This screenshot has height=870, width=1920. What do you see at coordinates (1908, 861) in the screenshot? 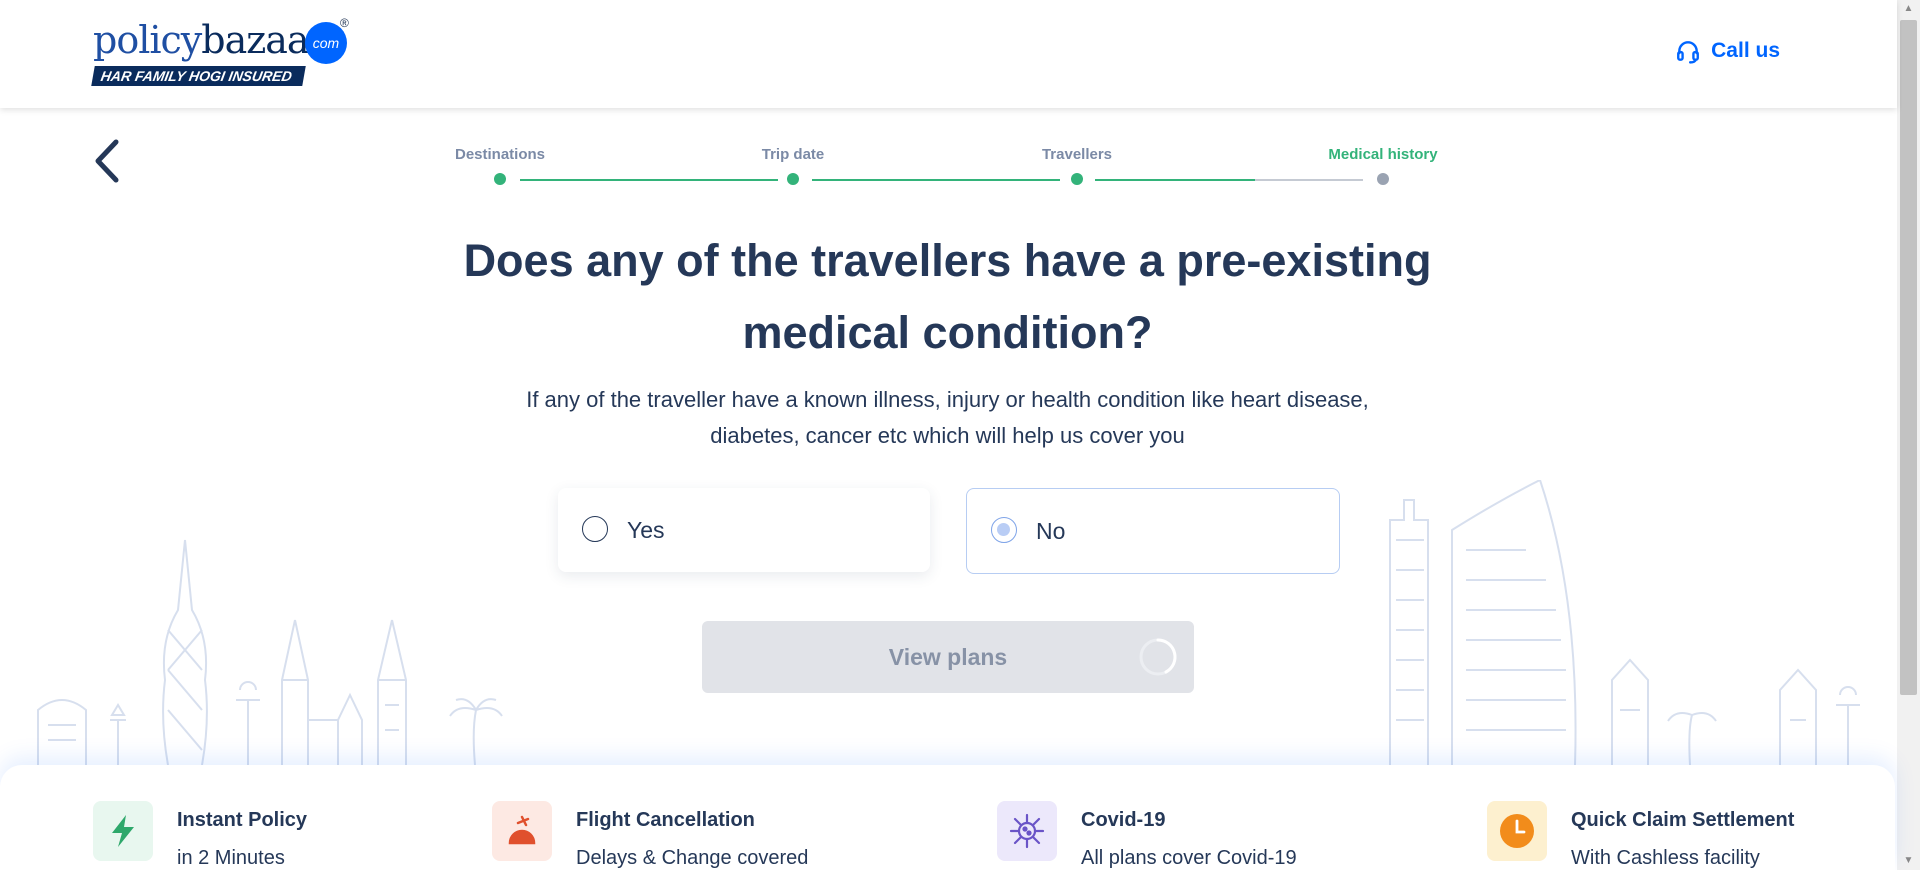
I see `scroll-down-arrow-icon: ▼` at bounding box center [1908, 861].